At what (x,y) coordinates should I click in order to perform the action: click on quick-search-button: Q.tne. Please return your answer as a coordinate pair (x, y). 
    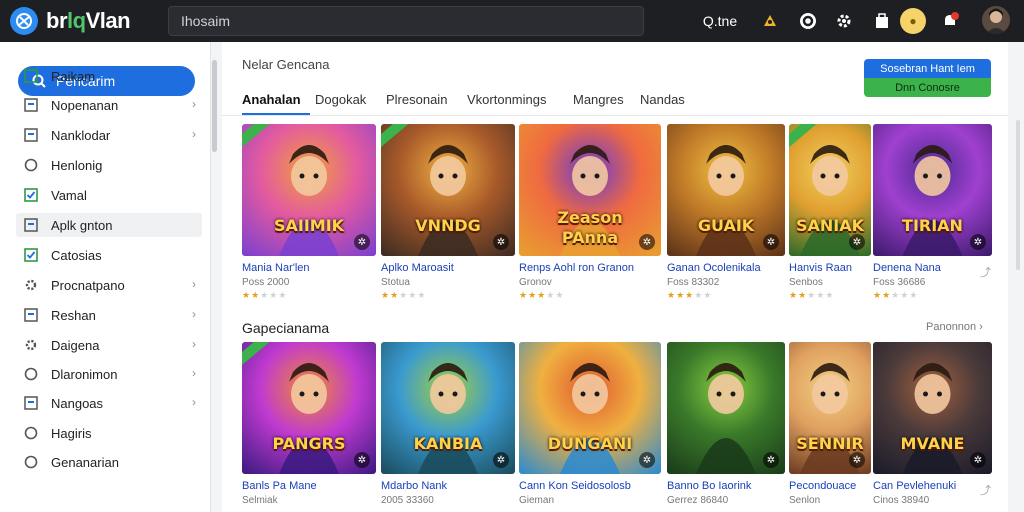
    Looking at the image, I should click on (720, 21).